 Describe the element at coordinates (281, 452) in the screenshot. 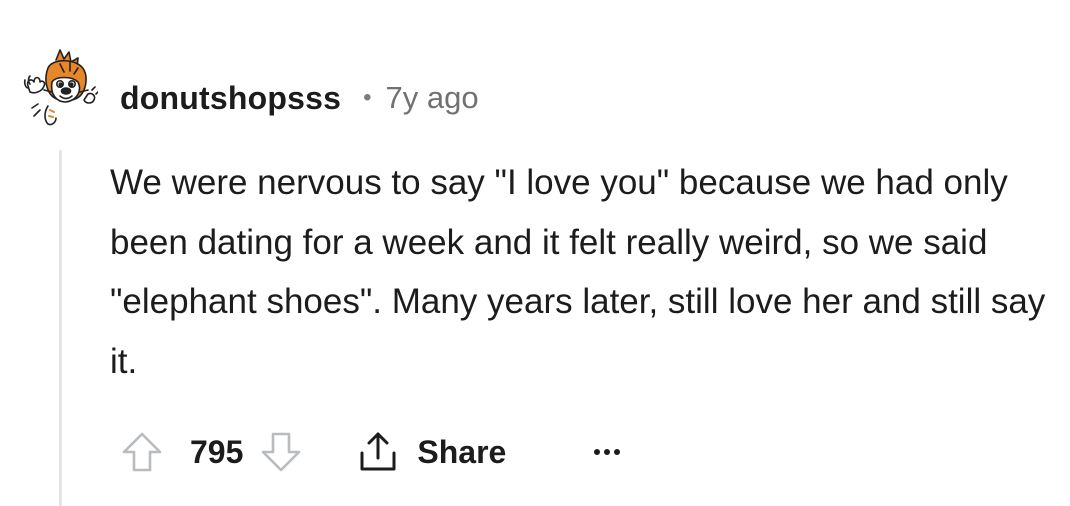

I see `downvote-arrow-icon` at that location.